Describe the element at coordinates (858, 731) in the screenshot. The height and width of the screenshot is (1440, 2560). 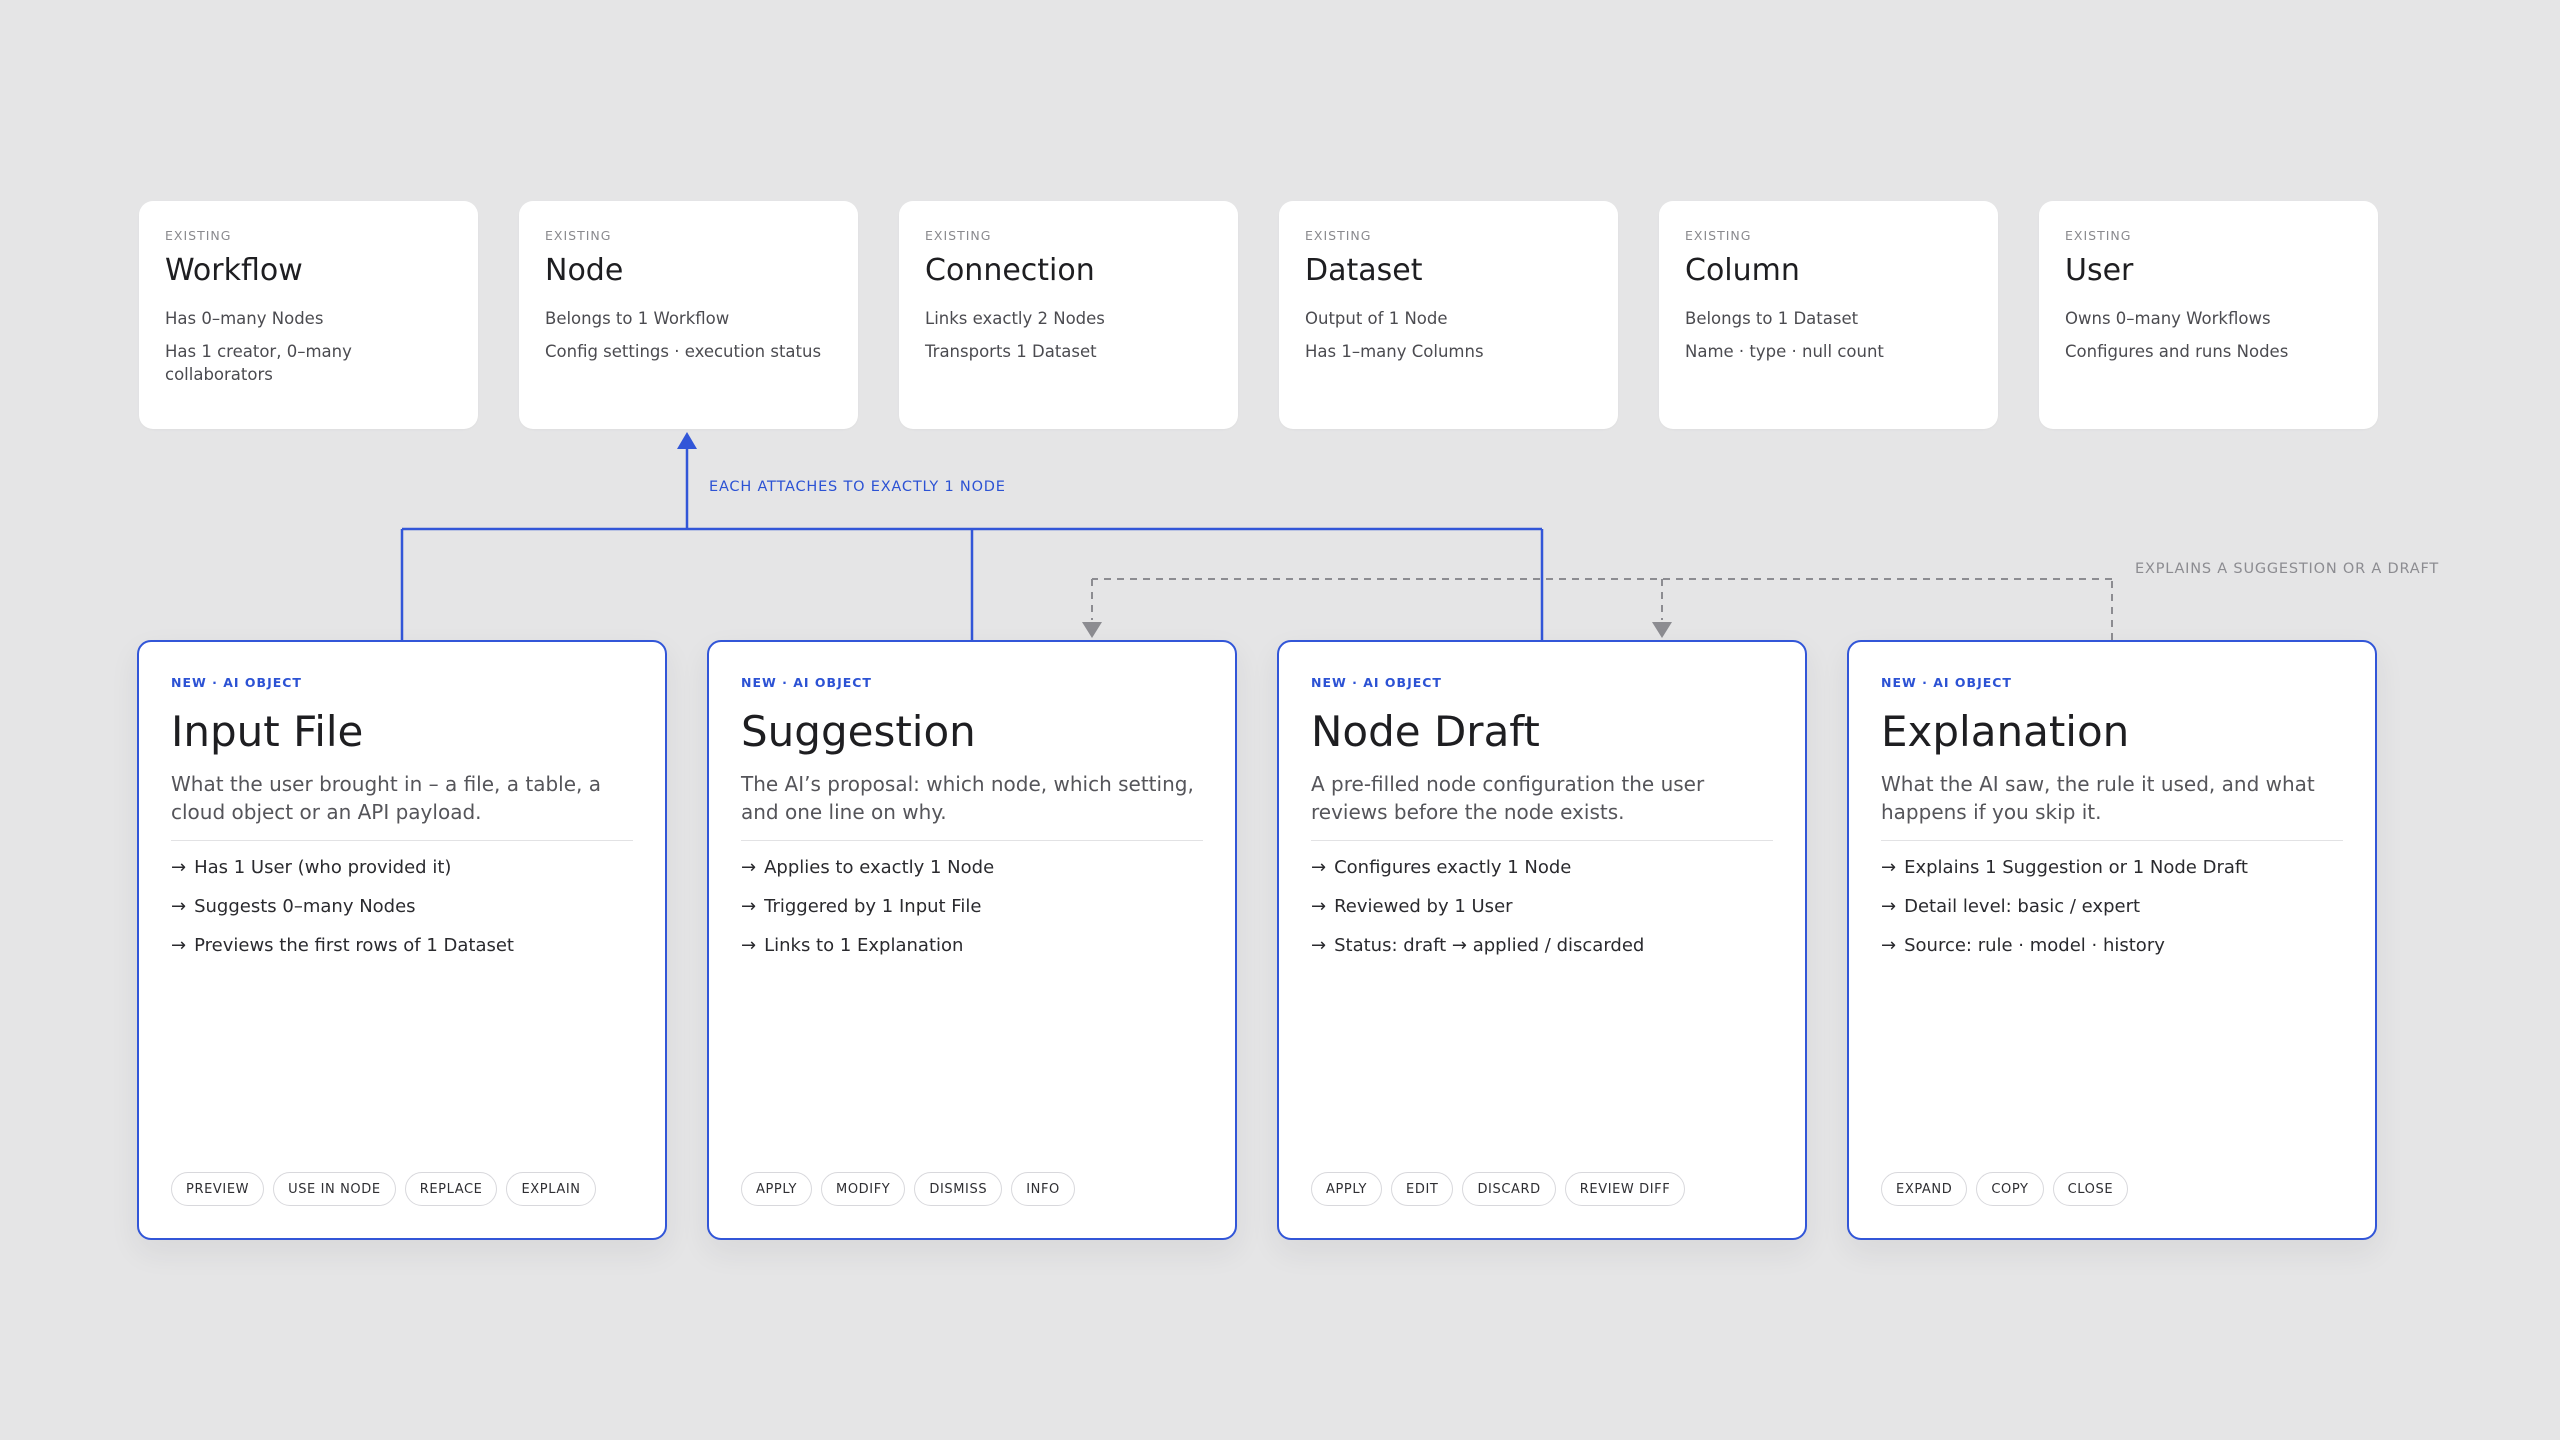
I see `ai-object-title: Suggestion` at that location.